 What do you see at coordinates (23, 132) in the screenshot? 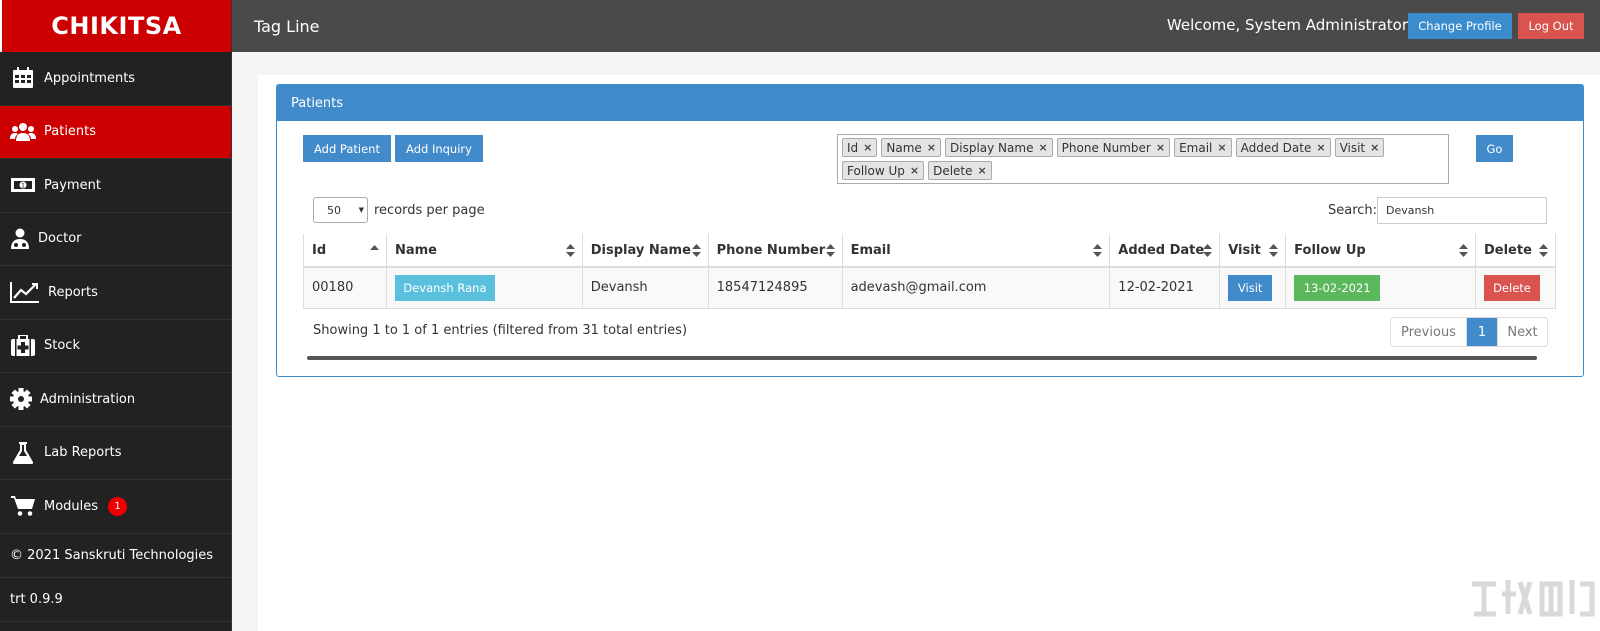
I see `users-icon` at bounding box center [23, 132].